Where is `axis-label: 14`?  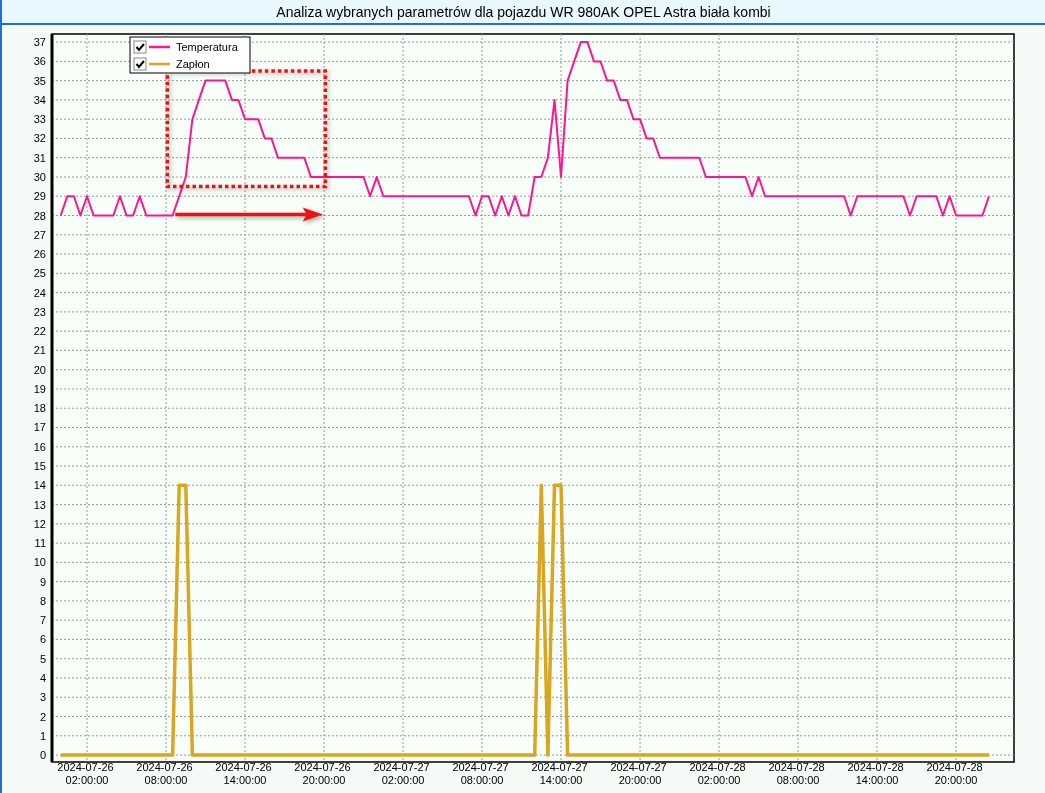 axis-label: 14 is located at coordinates (39, 485).